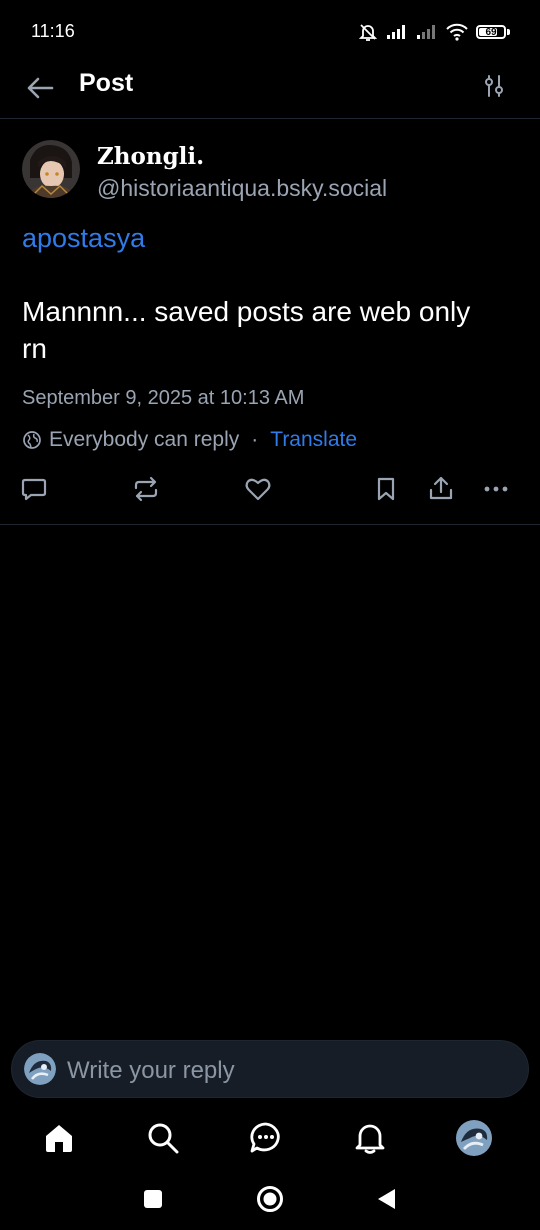 The width and height of the screenshot is (540, 1230). Describe the element at coordinates (151, 1070) in the screenshot. I see `reply-placeholder: Write your reply` at that location.